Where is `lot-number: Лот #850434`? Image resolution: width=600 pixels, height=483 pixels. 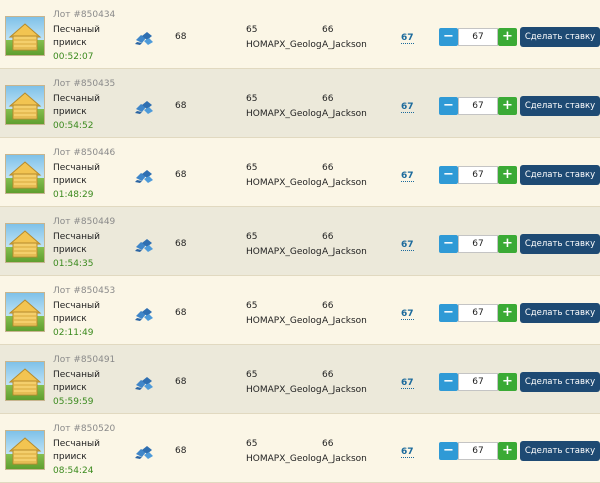
lot-number: Лот #850434 is located at coordinates (84, 15).